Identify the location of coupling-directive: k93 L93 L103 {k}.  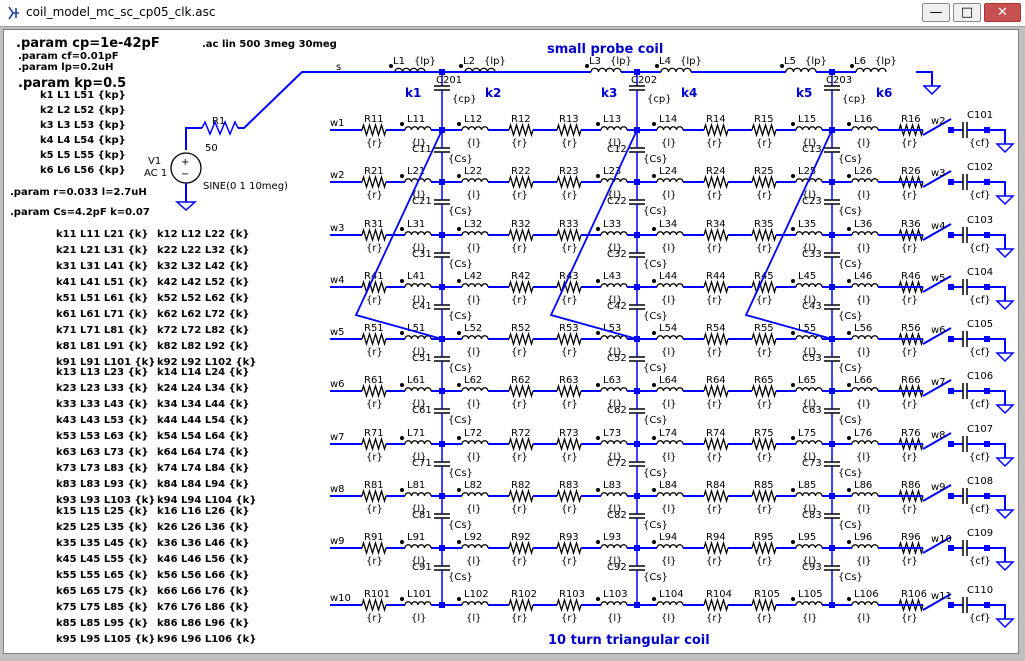
(105, 500).